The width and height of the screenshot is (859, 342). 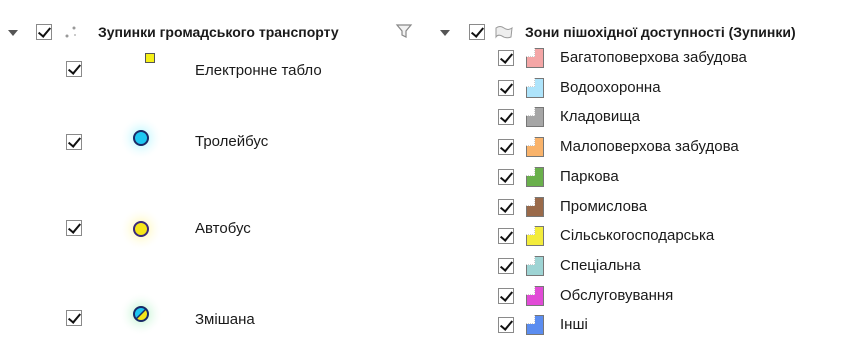 What do you see at coordinates (477, 32) in the screenshot?
I see `group-checkbox-zones` at bounding box center [477, 32].